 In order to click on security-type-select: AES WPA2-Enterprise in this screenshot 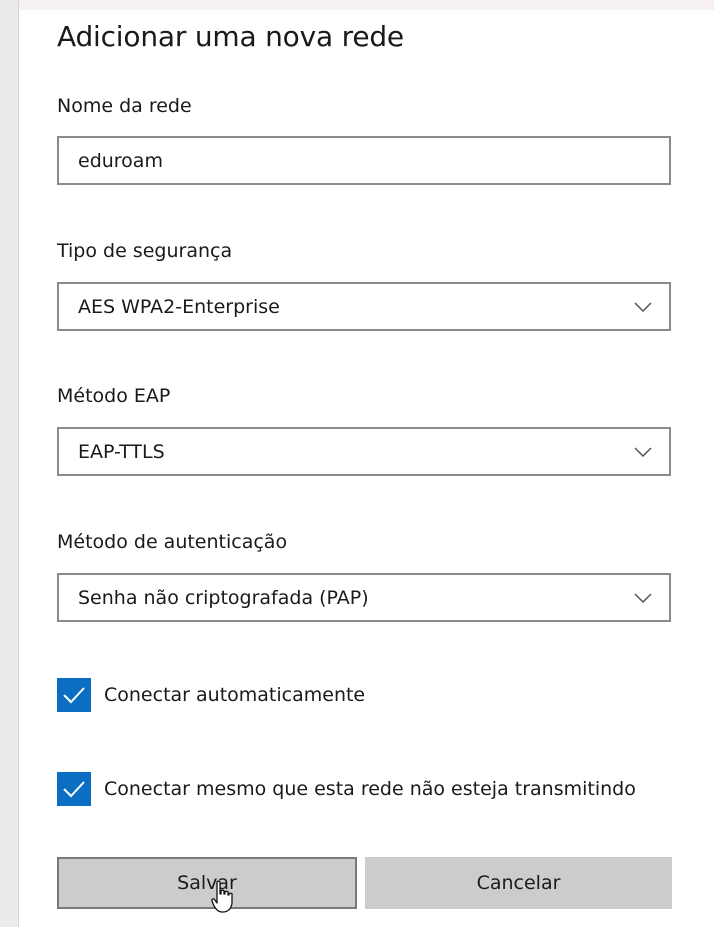, I will do `click(364, 306)`.